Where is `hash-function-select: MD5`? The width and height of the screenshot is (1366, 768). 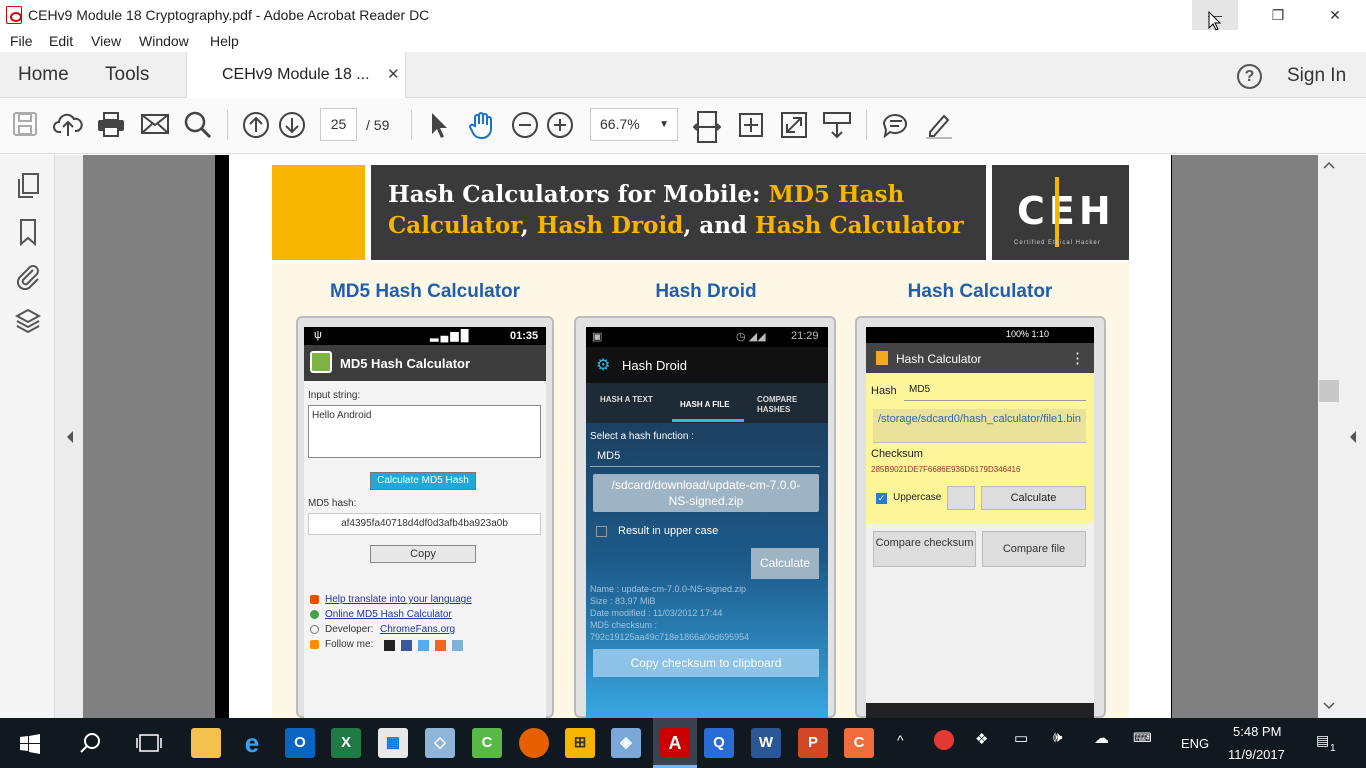 hash-function-select: MD5 is located at coordinates (705, 456).